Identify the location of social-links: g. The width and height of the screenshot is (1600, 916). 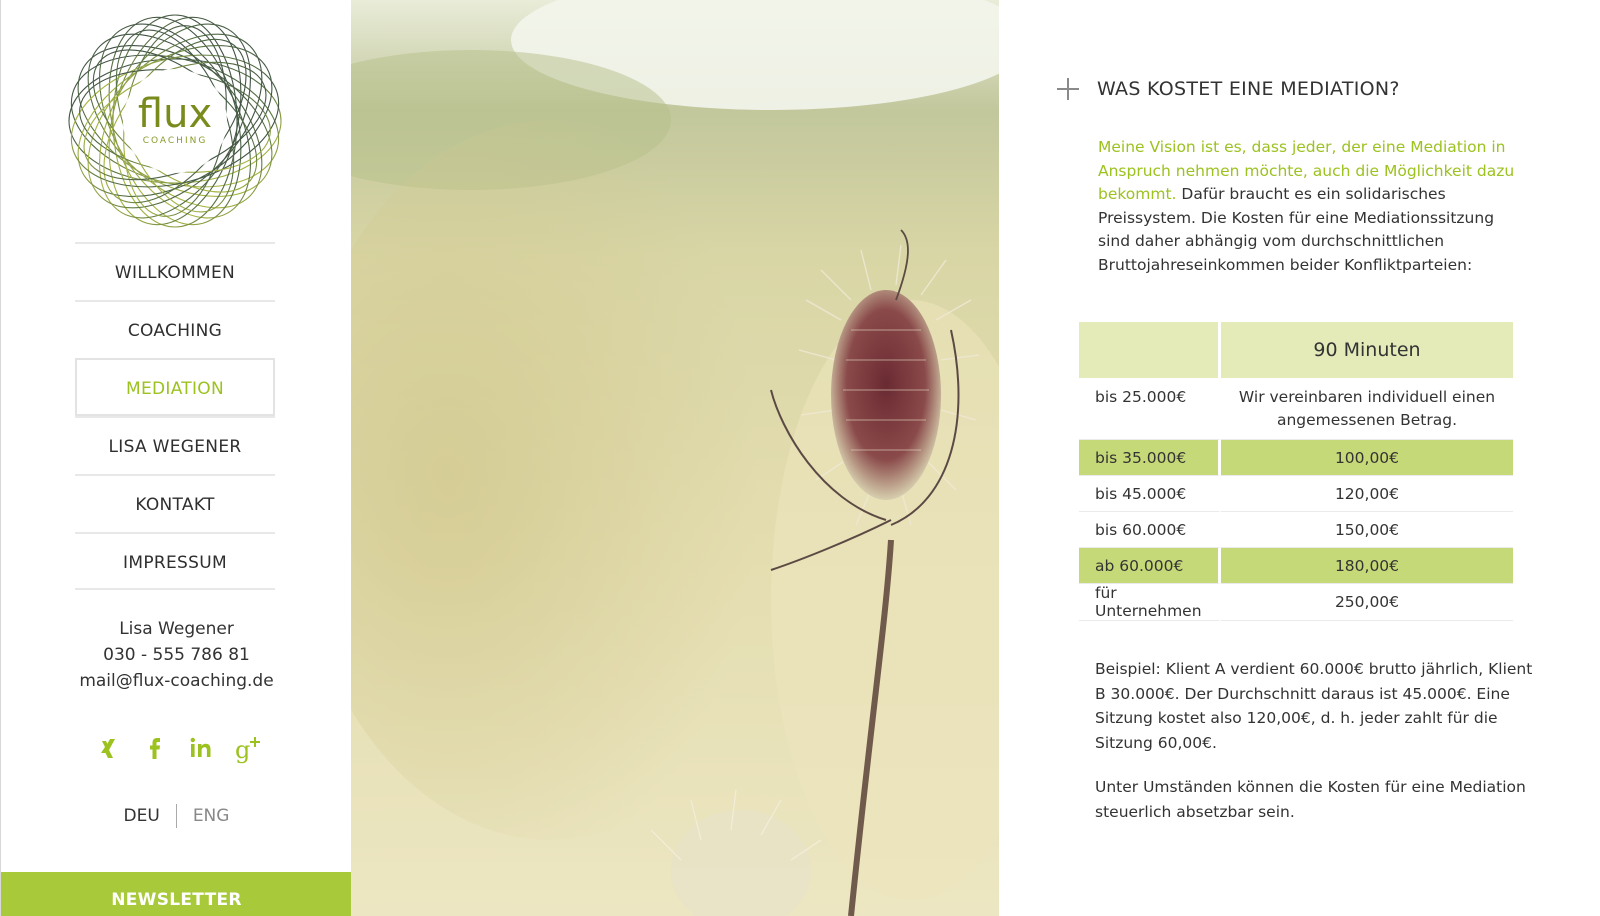
(178, 748).